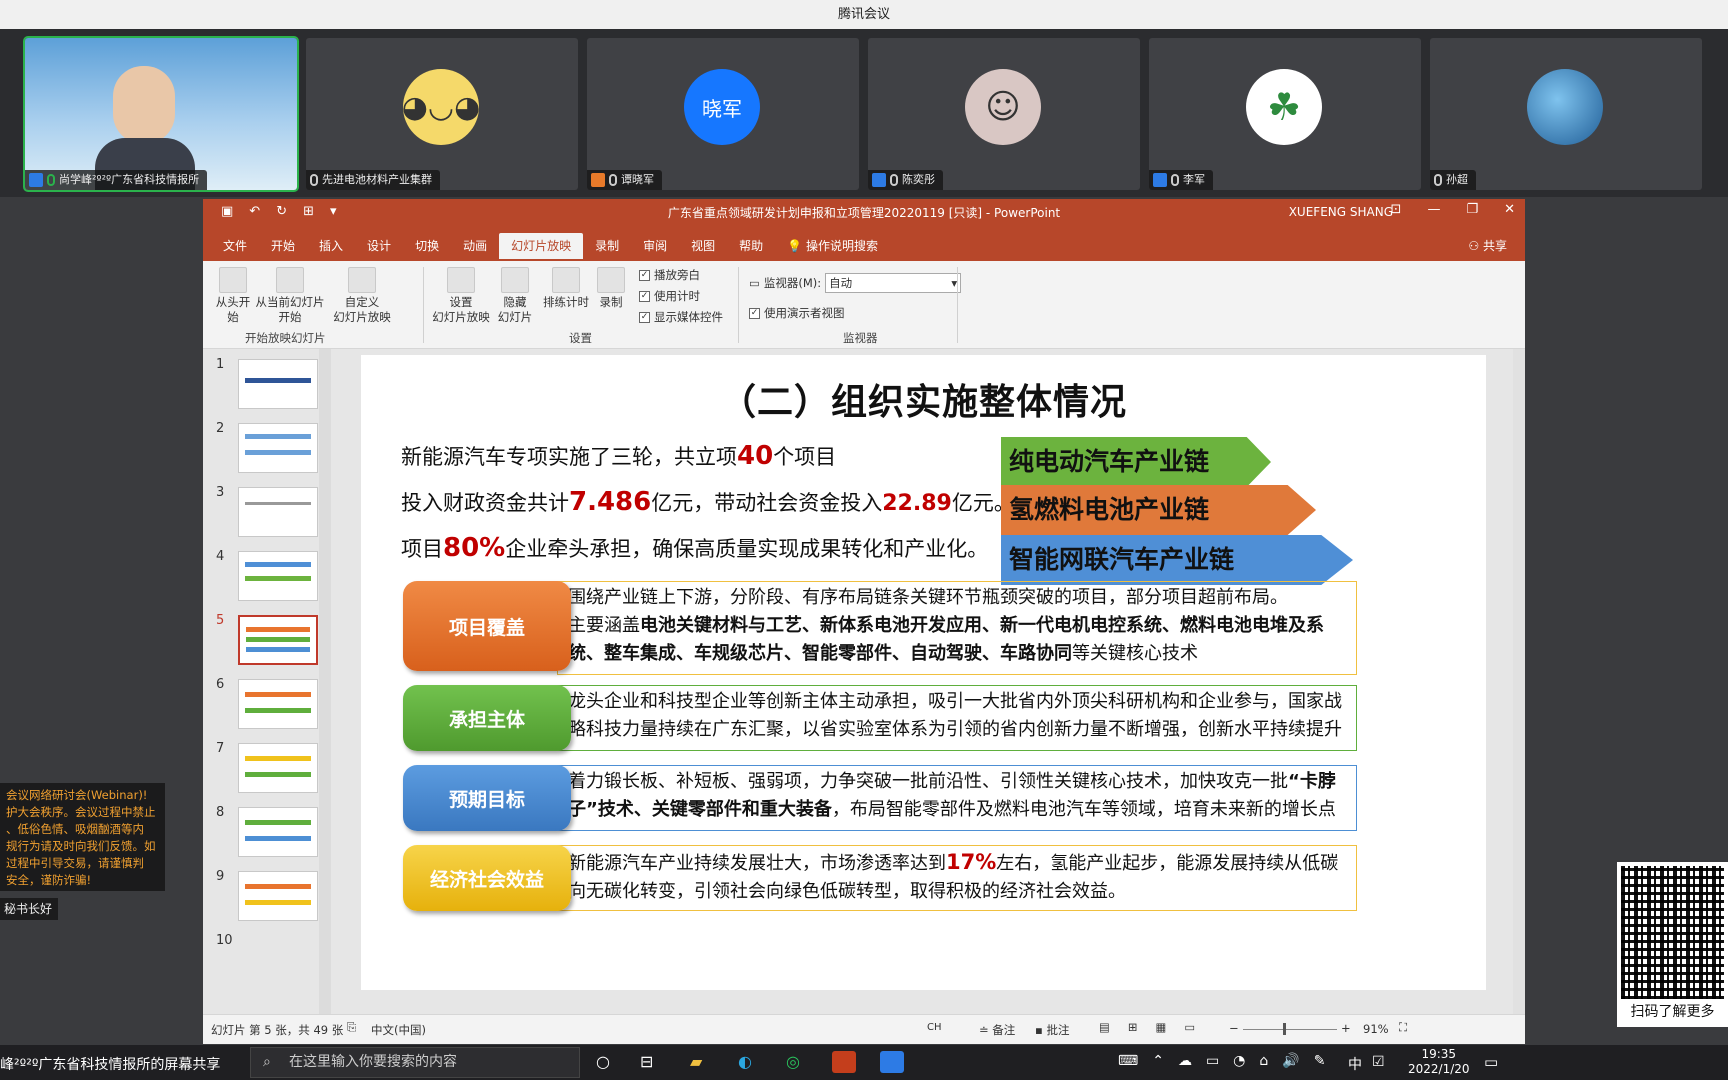  I want to click on tab-file: 文件, so click(235, 246).